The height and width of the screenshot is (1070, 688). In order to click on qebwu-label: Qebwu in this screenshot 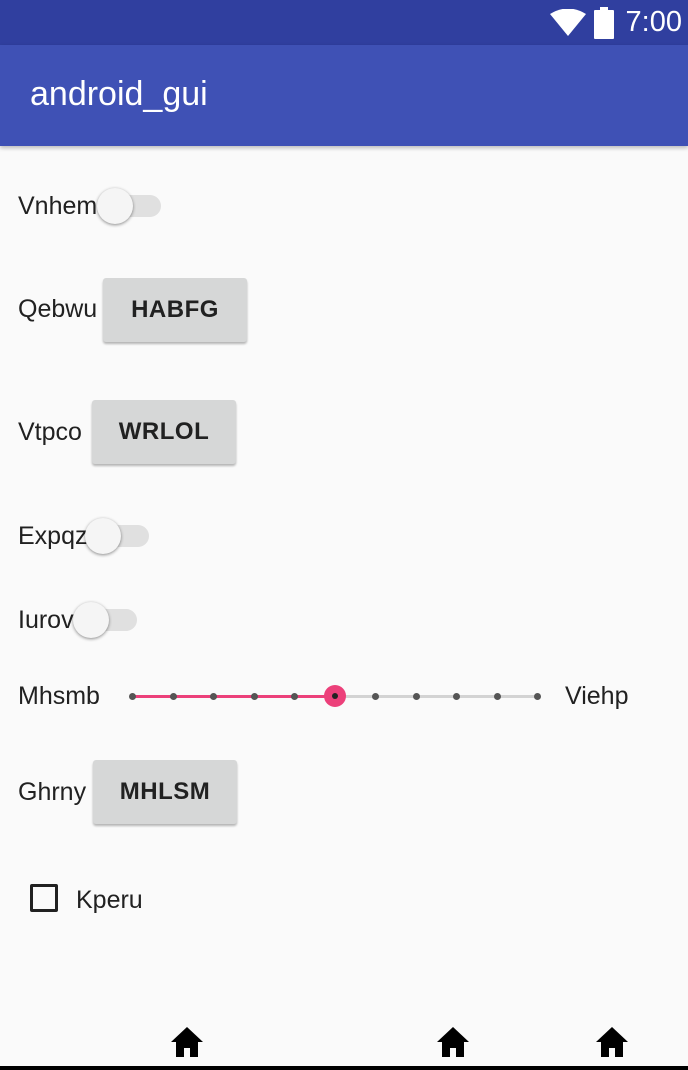, I will do `click(58, 309)`.